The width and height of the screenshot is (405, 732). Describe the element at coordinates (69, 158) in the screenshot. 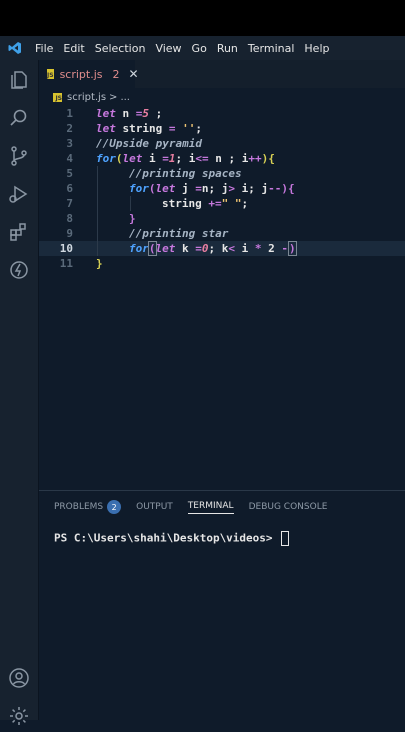

I see `line-number: 4` at that location.